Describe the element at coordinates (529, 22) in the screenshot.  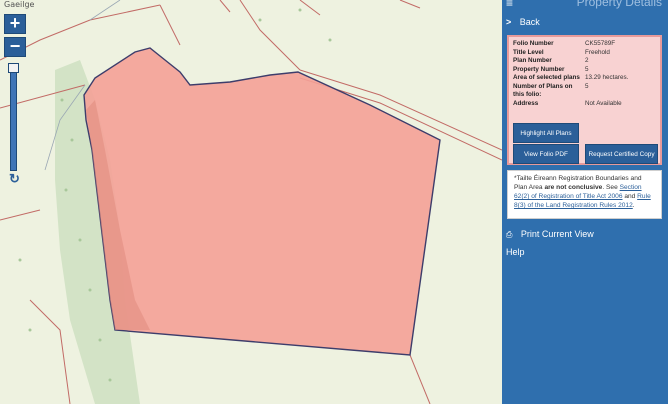
I see `back-label: Back` at that location.